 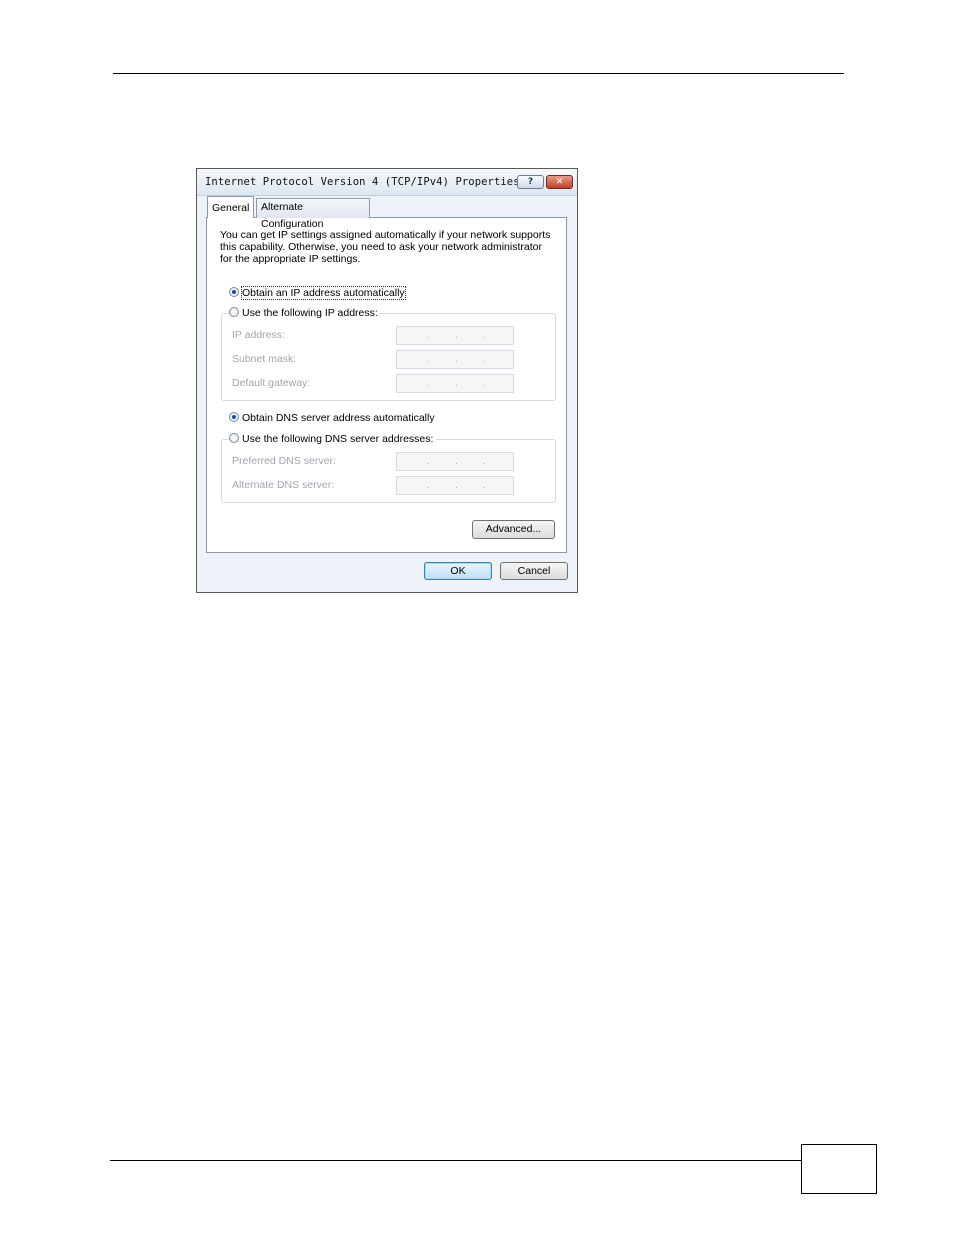 I want to click on use-static-dns-label: Use the following DNS server addresses:, so click(x=338, y=439).